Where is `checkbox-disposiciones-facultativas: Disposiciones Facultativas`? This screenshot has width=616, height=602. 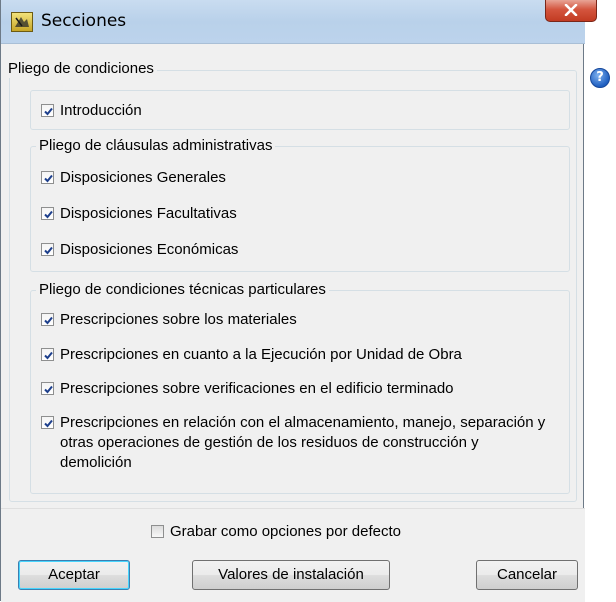
checkbox-disposiciones-facultativas: Disposiciones Facultativas is located at coordinates (139, 214).